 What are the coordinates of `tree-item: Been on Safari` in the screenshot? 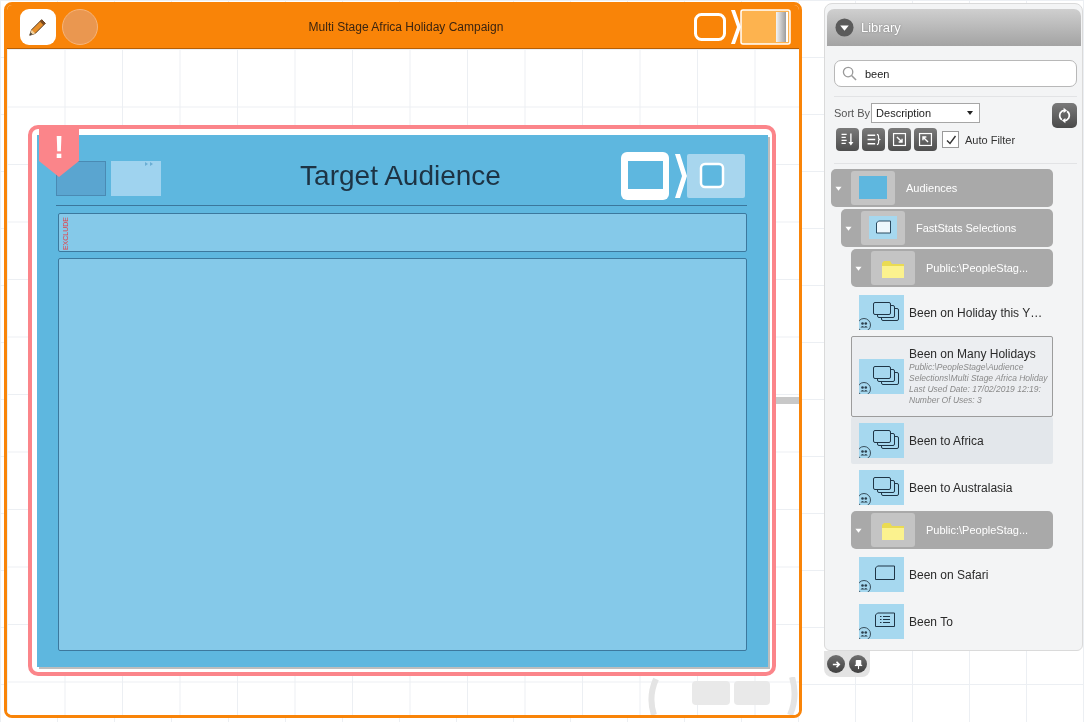 It's located at (952, 574).